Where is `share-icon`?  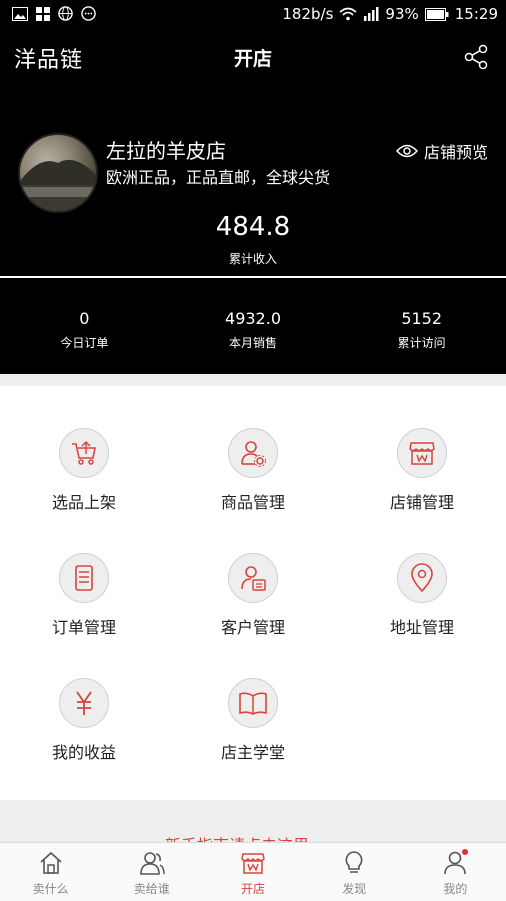 share-icon is located at coordinates (476, 57).